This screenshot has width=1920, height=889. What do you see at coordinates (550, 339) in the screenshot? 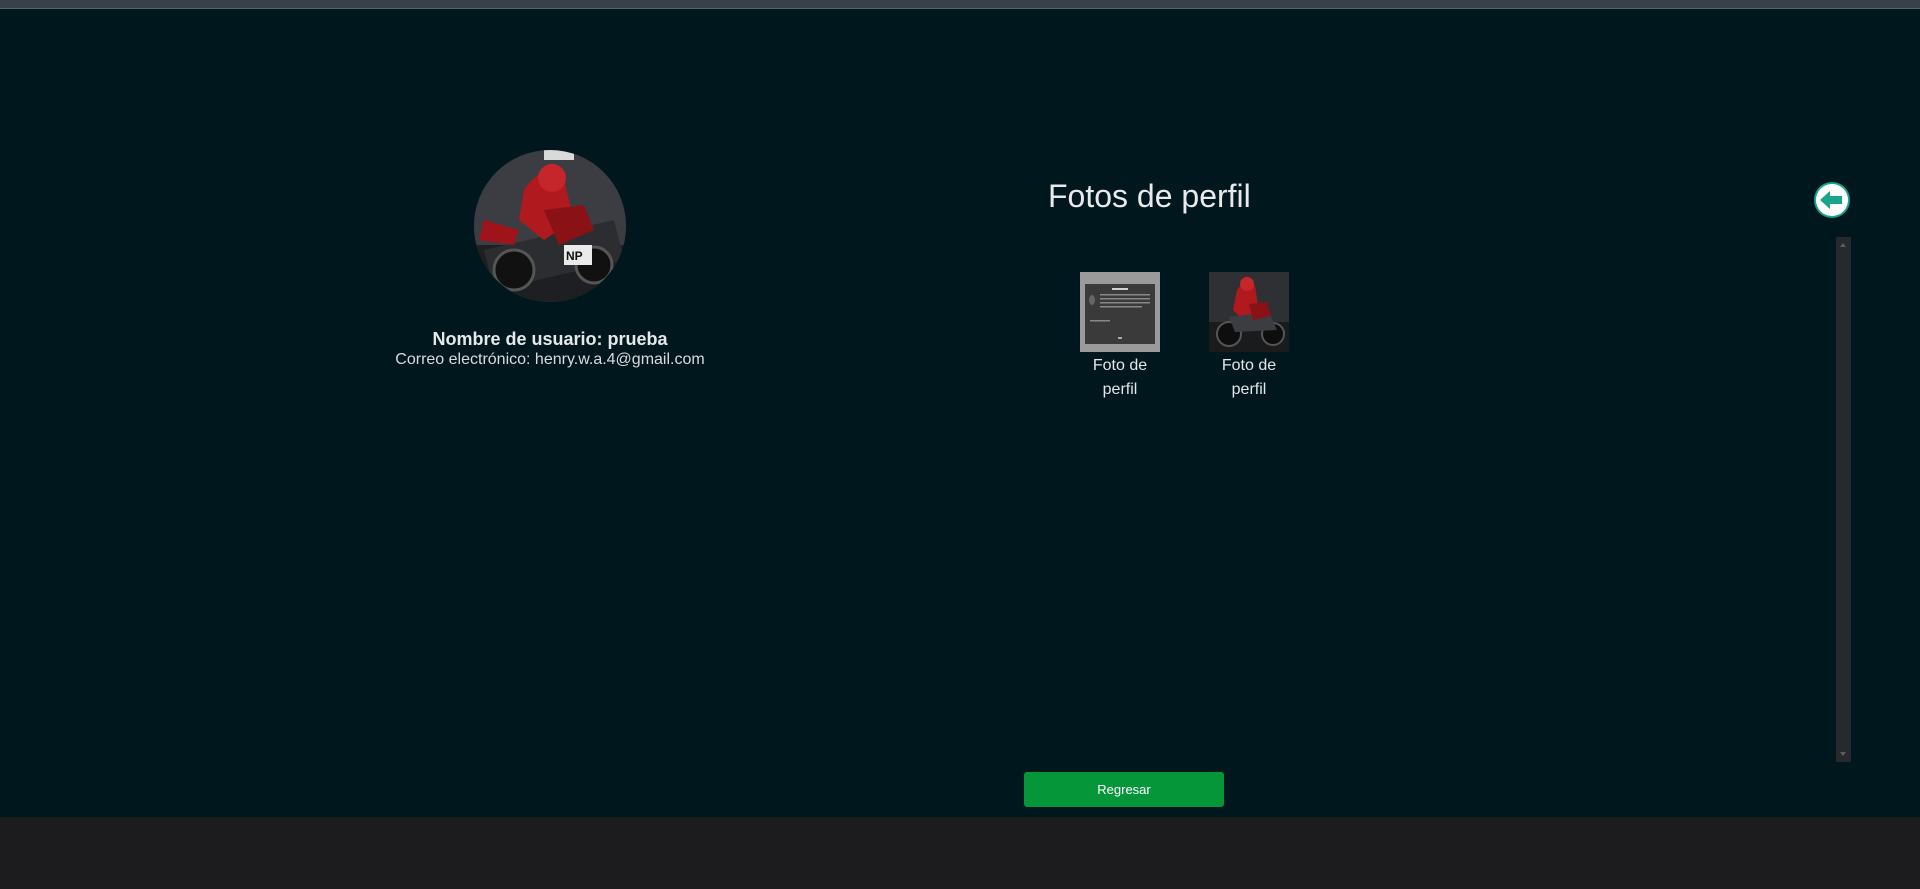
I see `username-label: Nombre de usuario: prueba` at bounding box center [550, 339].